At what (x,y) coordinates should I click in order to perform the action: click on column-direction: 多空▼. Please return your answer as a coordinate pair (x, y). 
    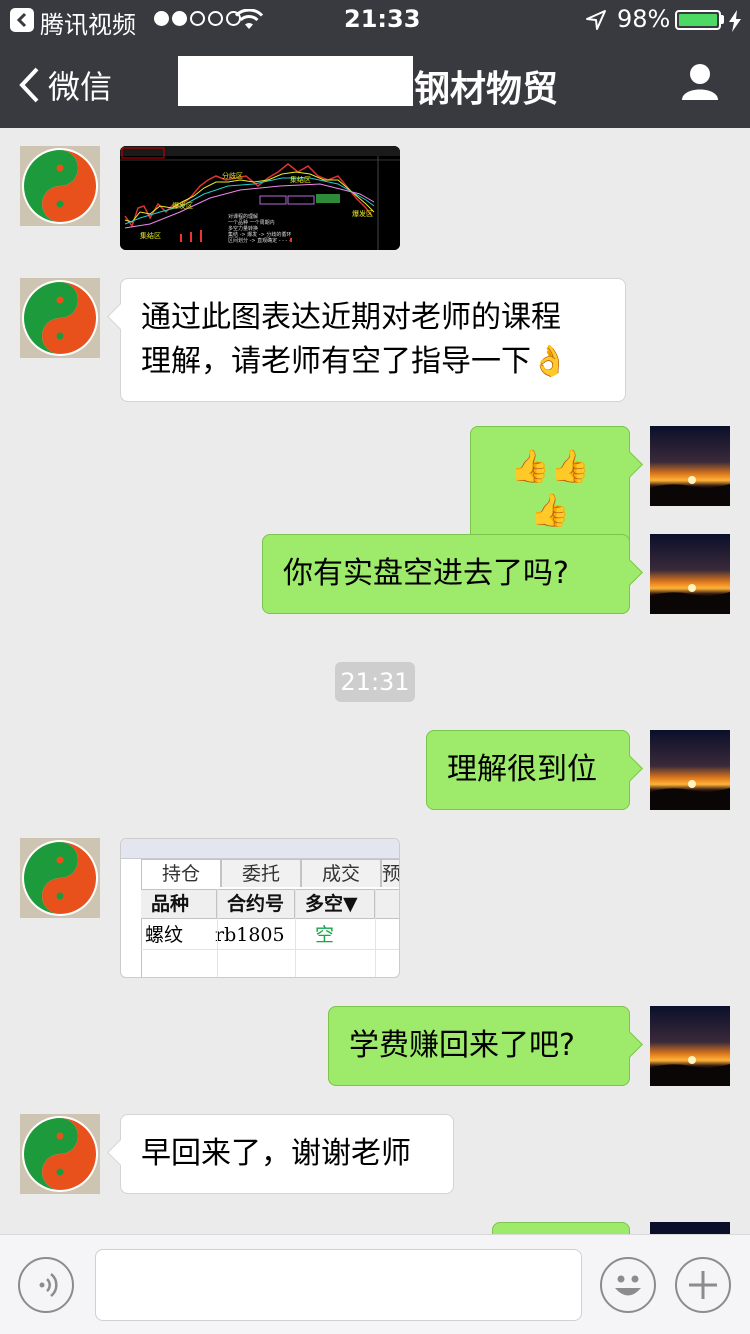
    Looking at the image, I should click on (335, 904).